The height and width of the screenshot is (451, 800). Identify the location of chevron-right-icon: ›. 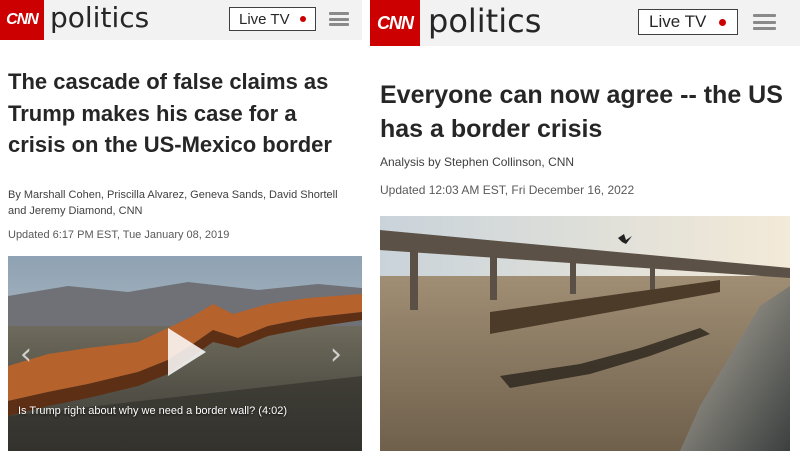
(336, 354).